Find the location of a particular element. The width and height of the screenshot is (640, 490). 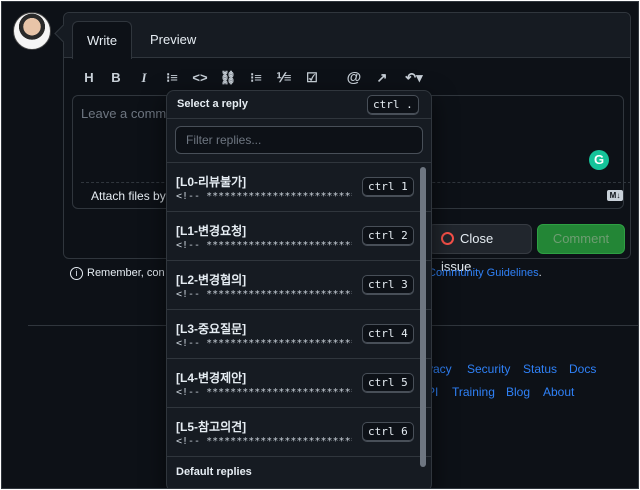

saved-replies-icon: ↶▾ is located at coordinates (414, 78).